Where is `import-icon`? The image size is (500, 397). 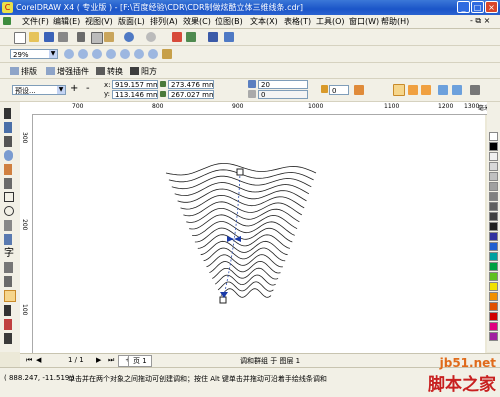
import-icon is located at coordinates (177, 37).